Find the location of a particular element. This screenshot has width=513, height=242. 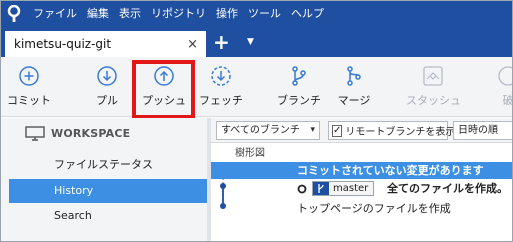

fetch-button: フェッチ is located at coordinates (221, 87).